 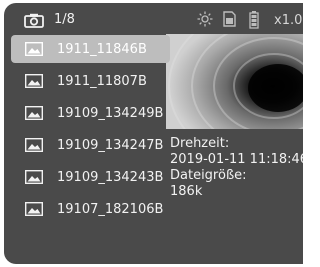 What do you see at coordinates (110, 177) in the screenshot?
I see `file-name: 19109_134243B` at bounding box center [110, 177].